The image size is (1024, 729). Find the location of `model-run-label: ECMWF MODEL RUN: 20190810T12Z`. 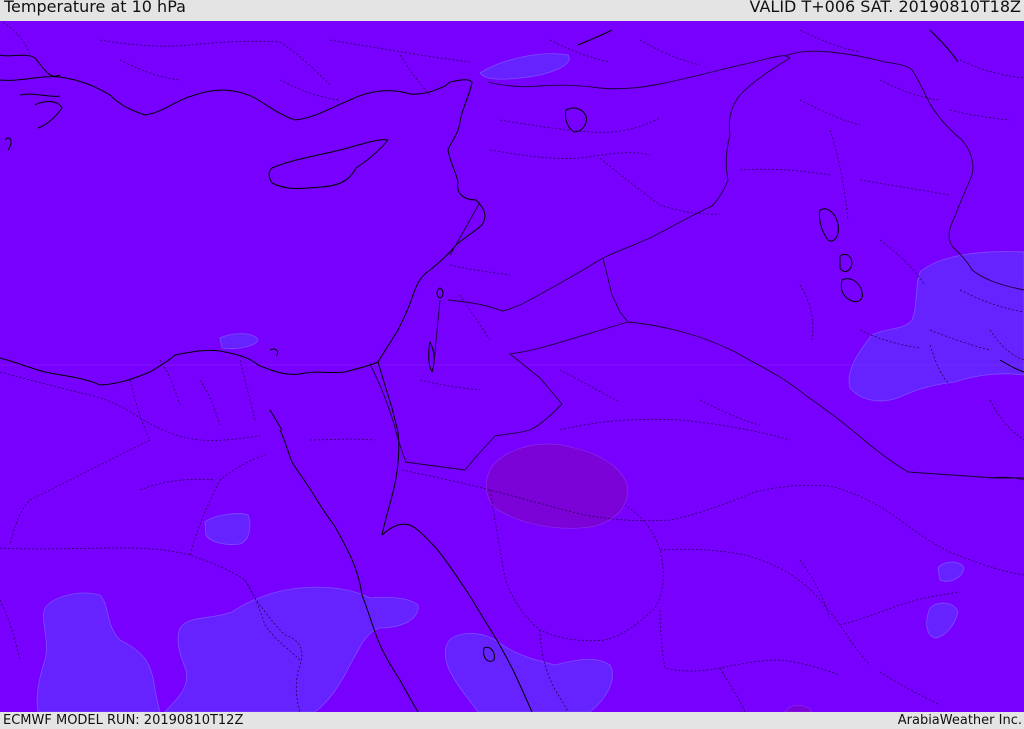

model-run-label: ECMWF MODEL RUN: 20190810T12Z is located at coordinates (123, 720).